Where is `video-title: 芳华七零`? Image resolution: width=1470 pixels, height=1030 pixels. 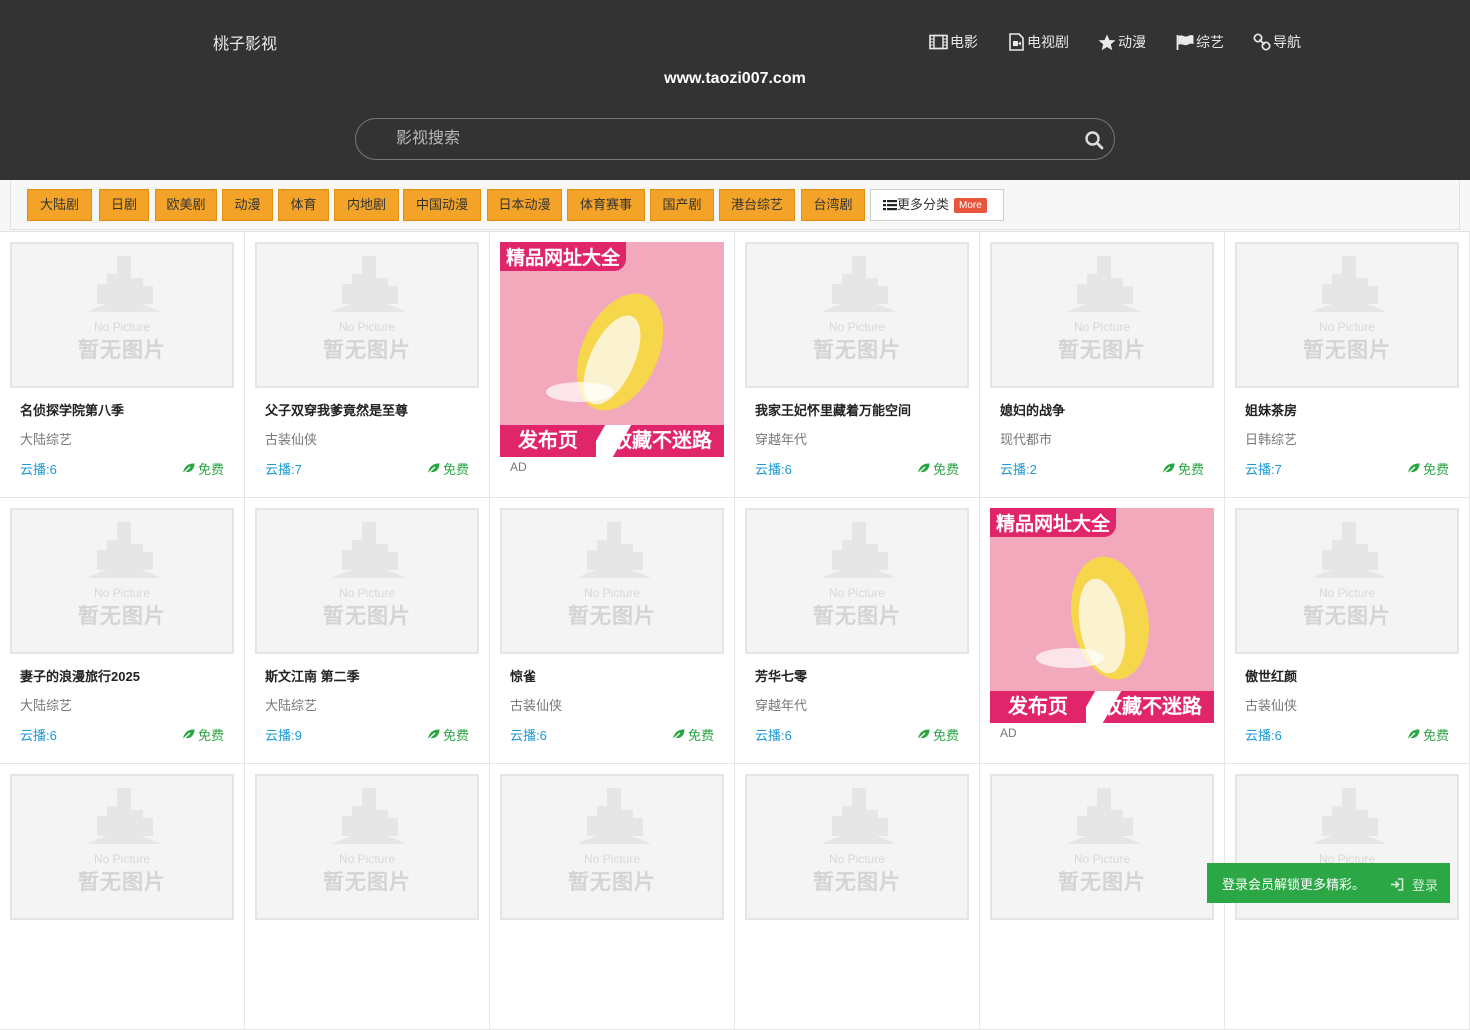 video-title: 芳华七零 is located at coordinates (781, 675).